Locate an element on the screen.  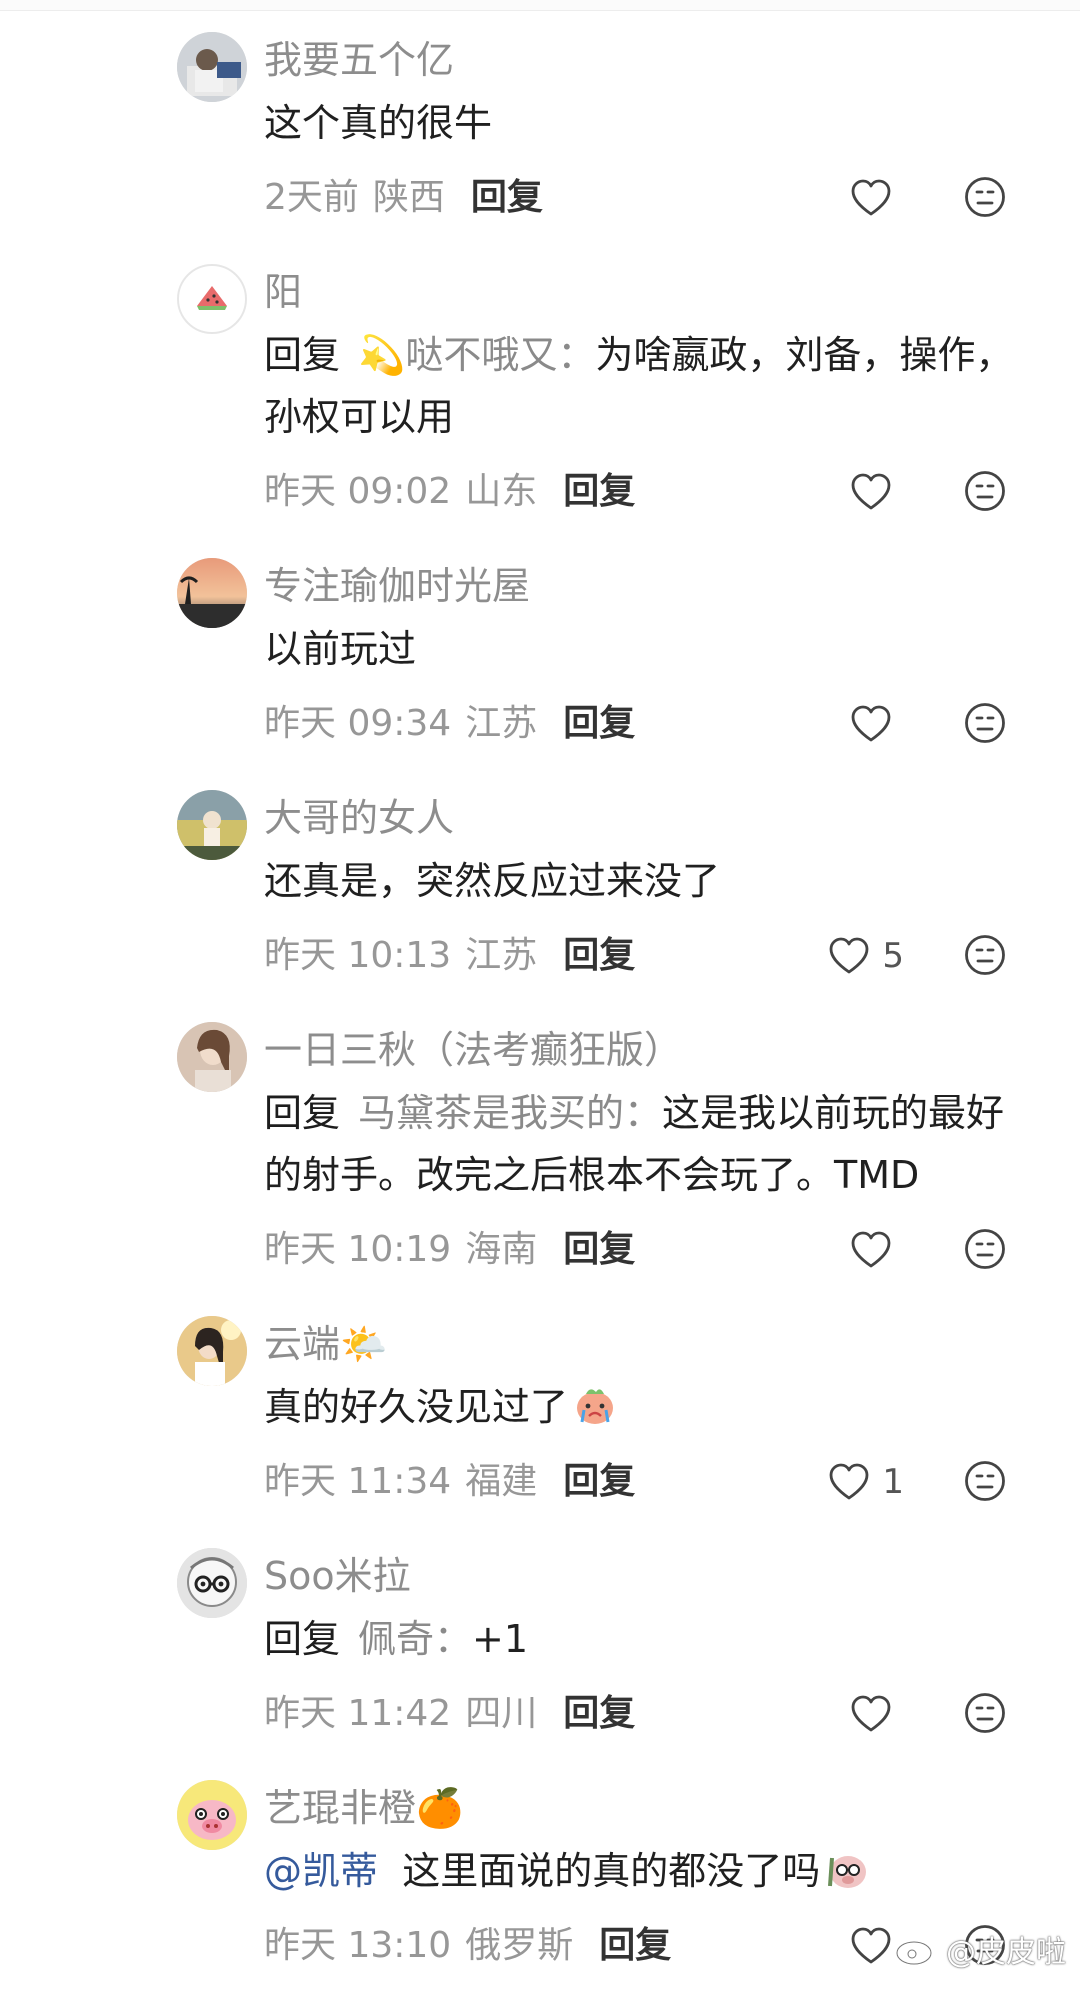
username: 我要五个亿 is located at coordinates (652, 60).